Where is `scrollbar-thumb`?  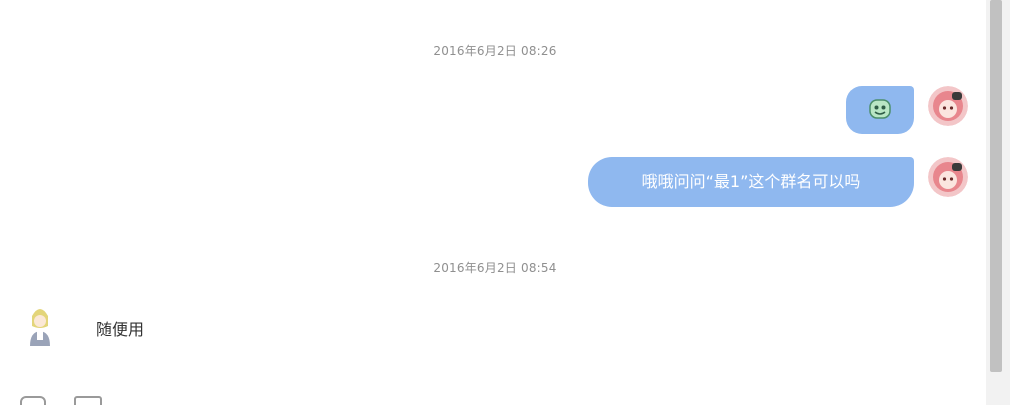
scrollbar-thumb is located at coordinates (996, 186).